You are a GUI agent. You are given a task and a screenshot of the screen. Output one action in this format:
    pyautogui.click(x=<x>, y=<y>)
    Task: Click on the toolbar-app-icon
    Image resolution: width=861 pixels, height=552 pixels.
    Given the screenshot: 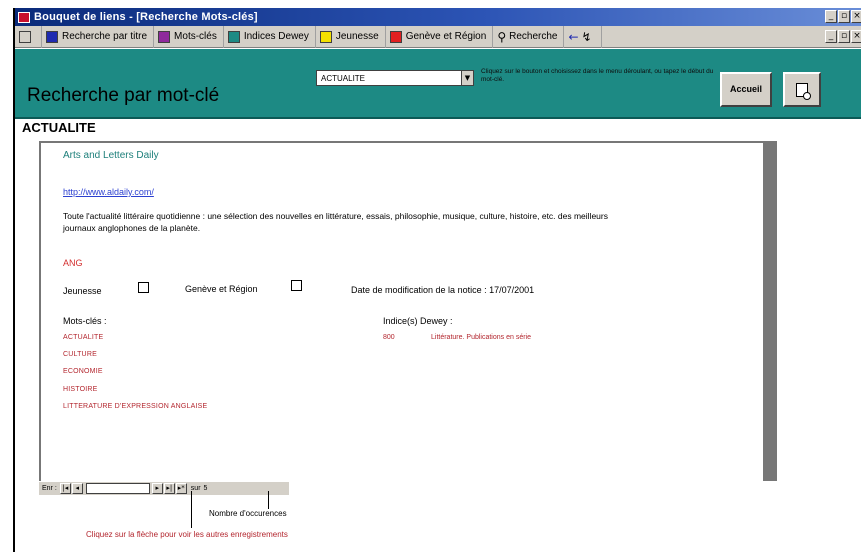 What is the action you would take?
    pyautogui.click(x=28, y=36)
    